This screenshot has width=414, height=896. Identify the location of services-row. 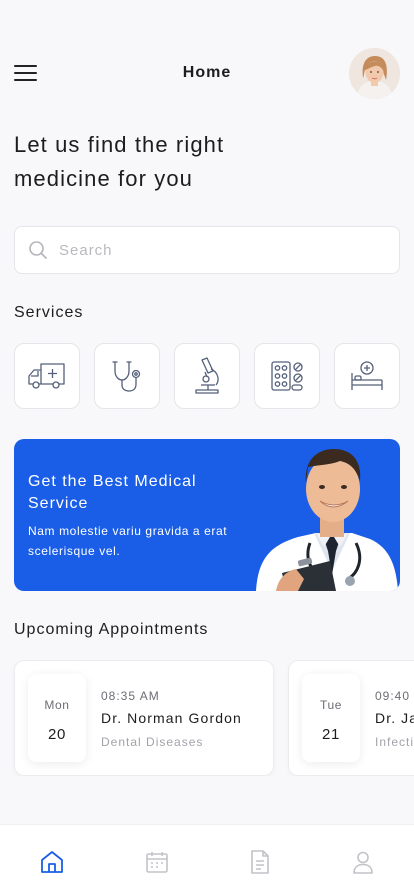
(207, 376).